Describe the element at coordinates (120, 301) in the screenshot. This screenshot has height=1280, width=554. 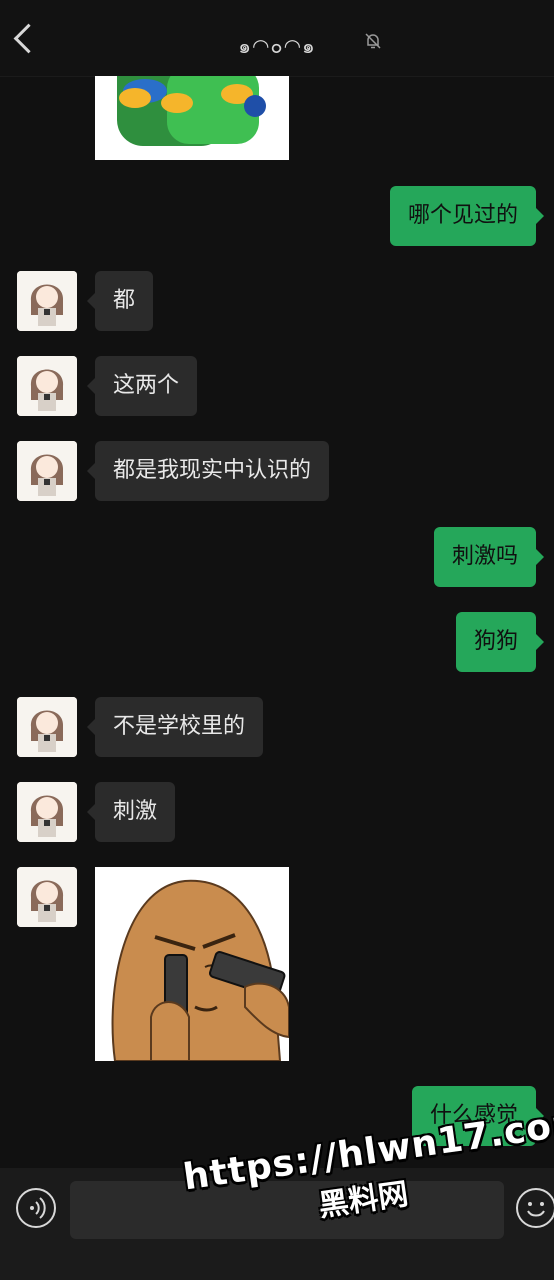
I see `message-bubble-received: 都` at that location.